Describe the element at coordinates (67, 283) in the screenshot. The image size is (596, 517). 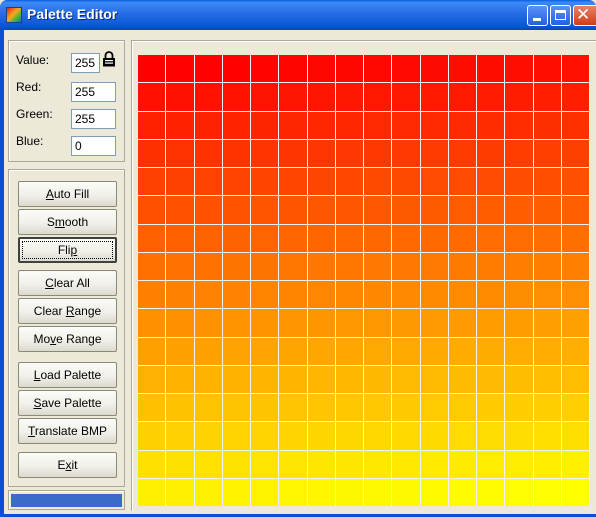
I see `clear-all-button: Clear All` at that location.